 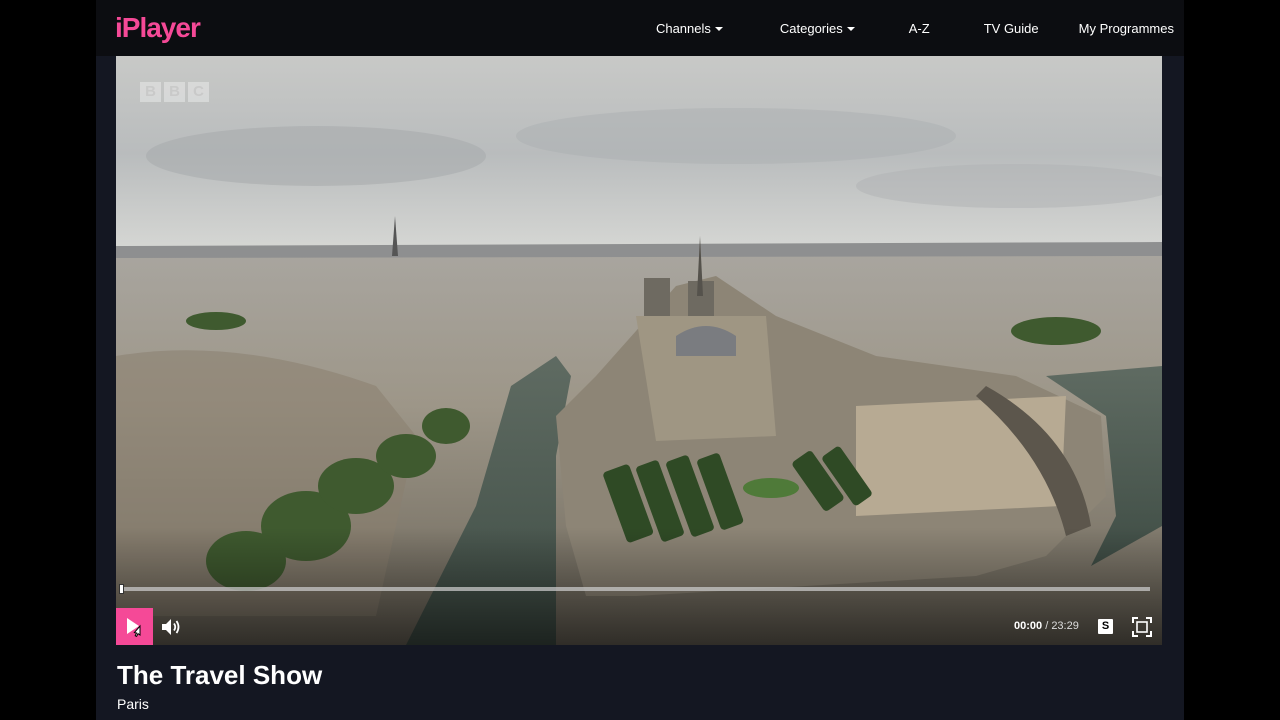 I want to click on time-display: 00:00 / 23:29, so click(x=1046, y=626).